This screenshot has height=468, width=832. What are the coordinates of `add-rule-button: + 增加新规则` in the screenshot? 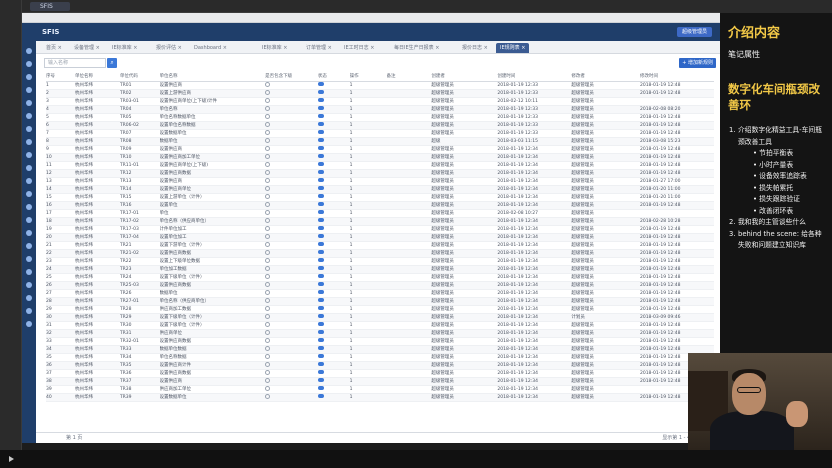 It's located at (697, 63).